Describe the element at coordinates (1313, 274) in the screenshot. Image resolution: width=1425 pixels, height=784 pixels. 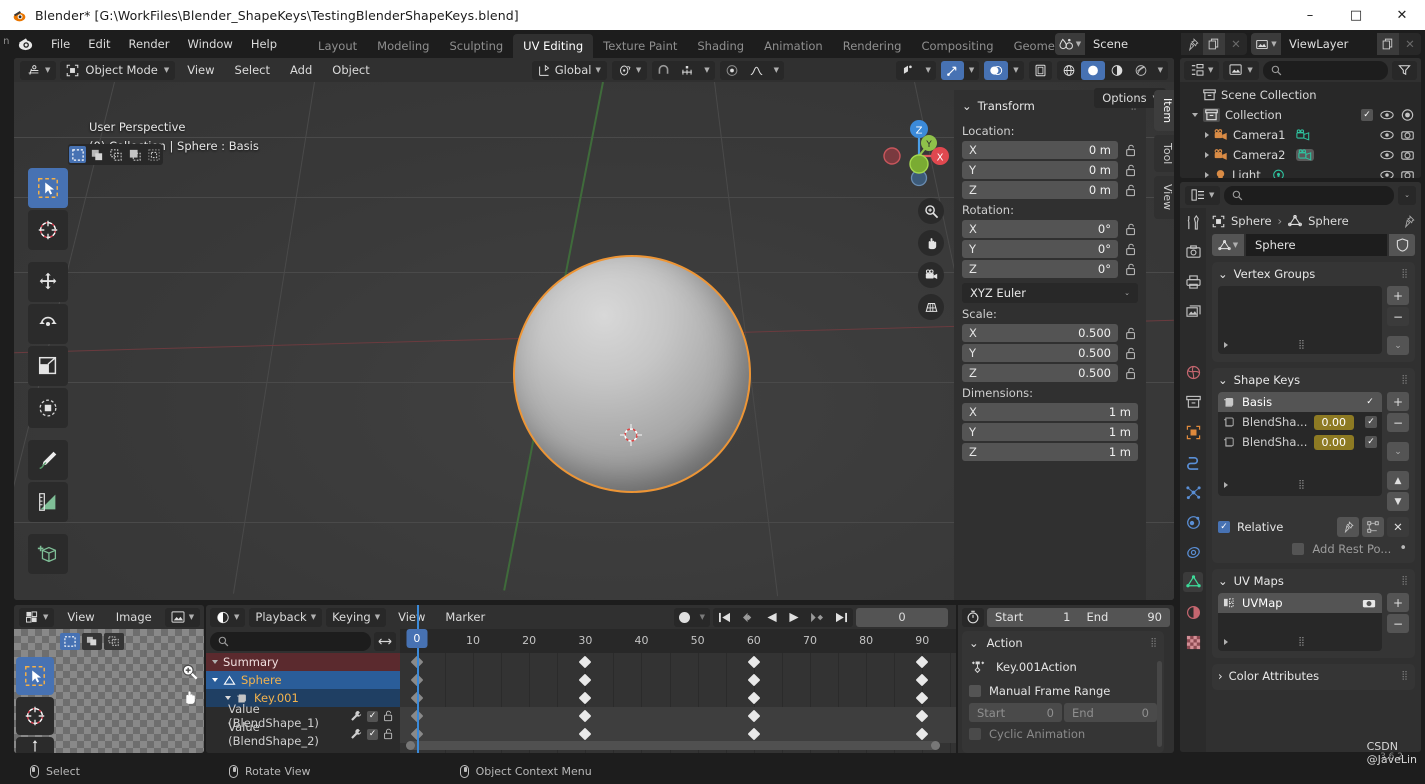
I see `vertex-groups-header: ⌄ Vertex Groups ⣿` at that location.